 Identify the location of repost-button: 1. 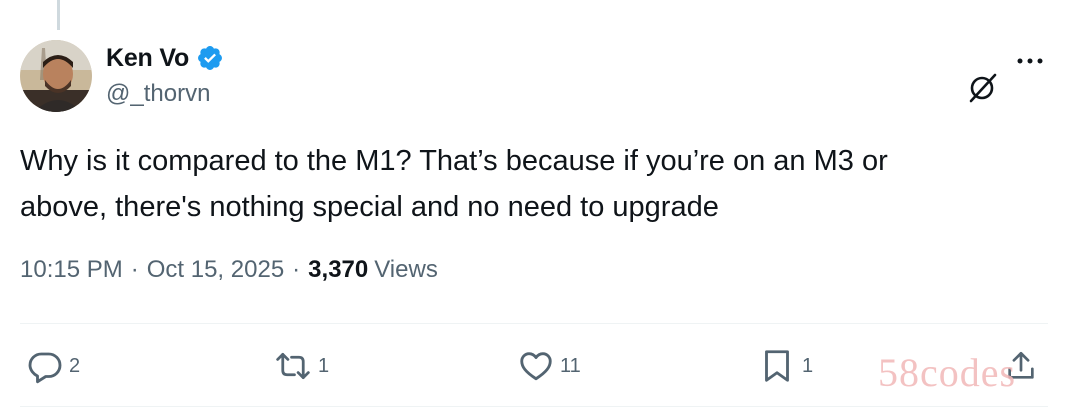
(301, 366).